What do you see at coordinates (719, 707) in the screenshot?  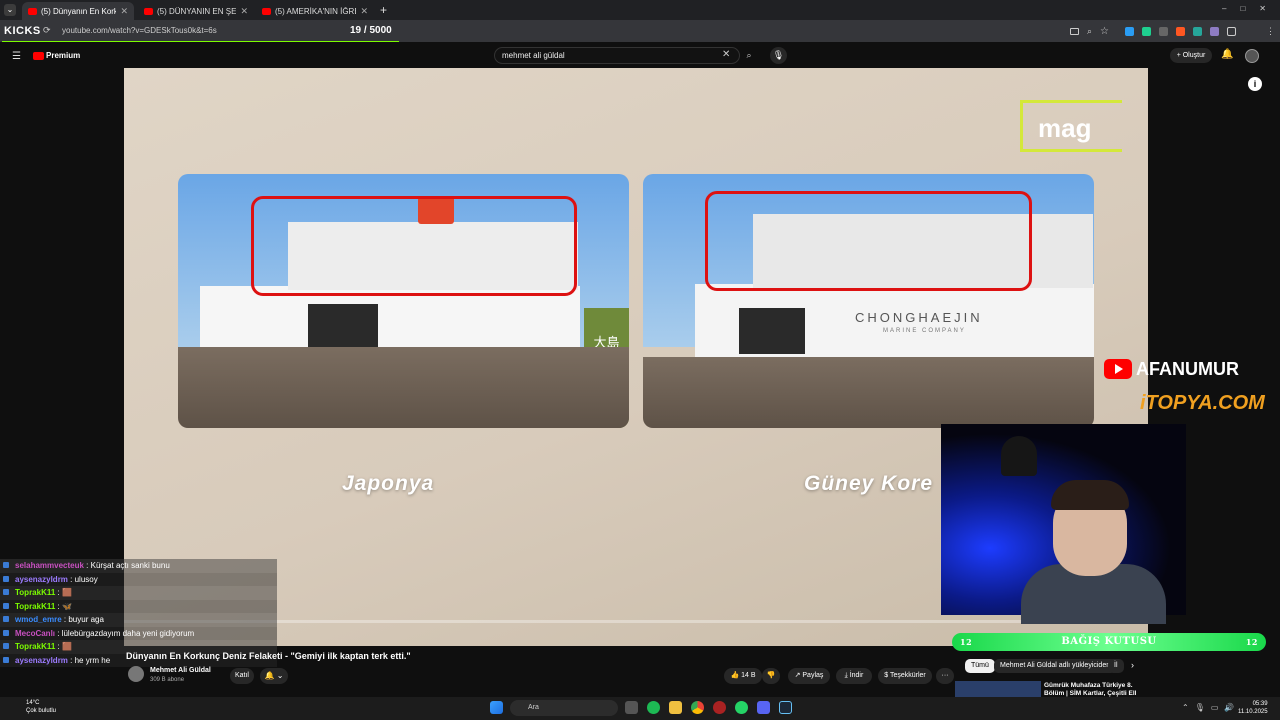 I see `app-icon` at bounding box center [719, 707].